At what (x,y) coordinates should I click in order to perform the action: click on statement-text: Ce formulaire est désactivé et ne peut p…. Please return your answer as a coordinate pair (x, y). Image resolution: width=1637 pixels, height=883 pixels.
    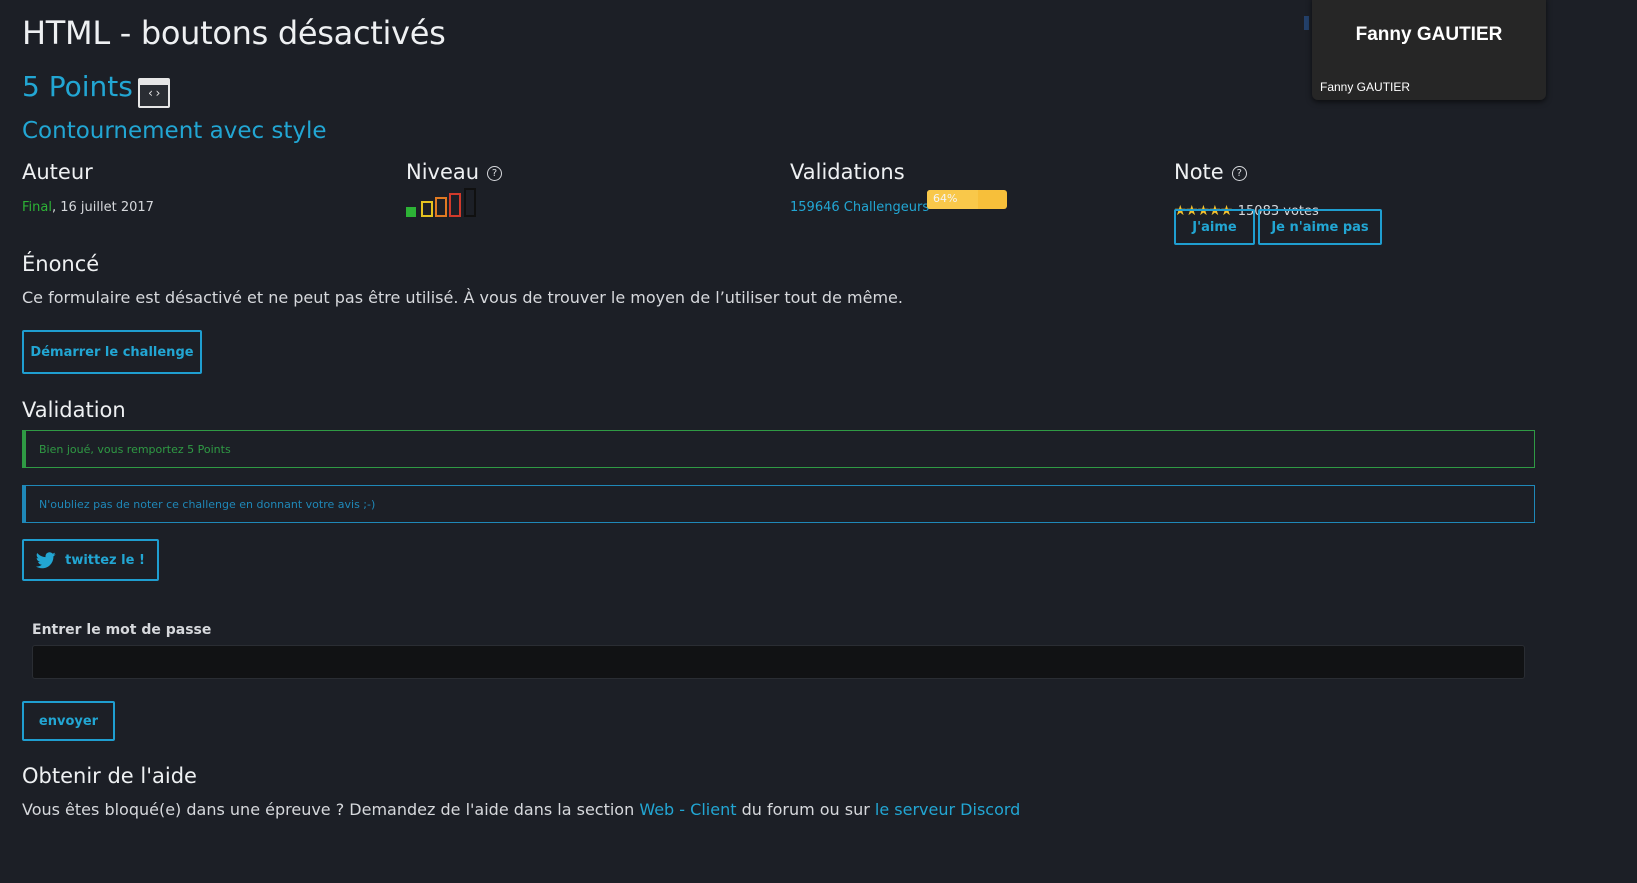
    Looking at the image, I should click on (462, 297).